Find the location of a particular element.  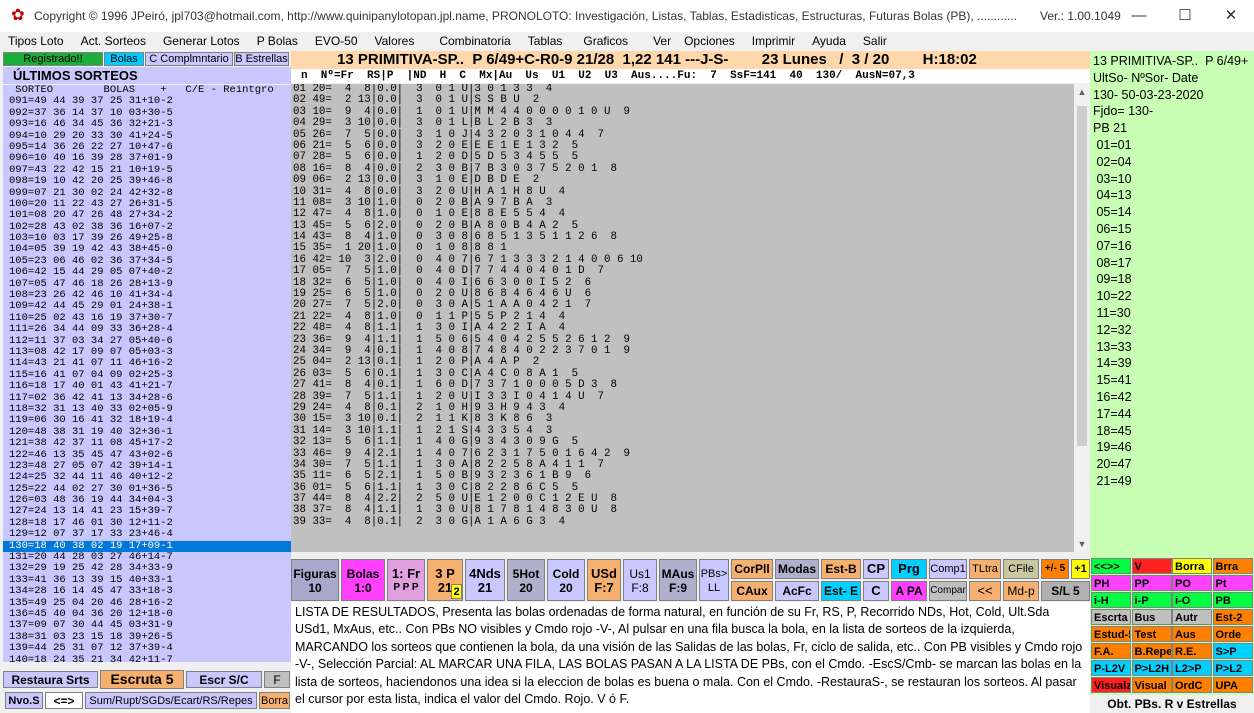

right-cmd-button: Test is located at coordinates (1151, 634).